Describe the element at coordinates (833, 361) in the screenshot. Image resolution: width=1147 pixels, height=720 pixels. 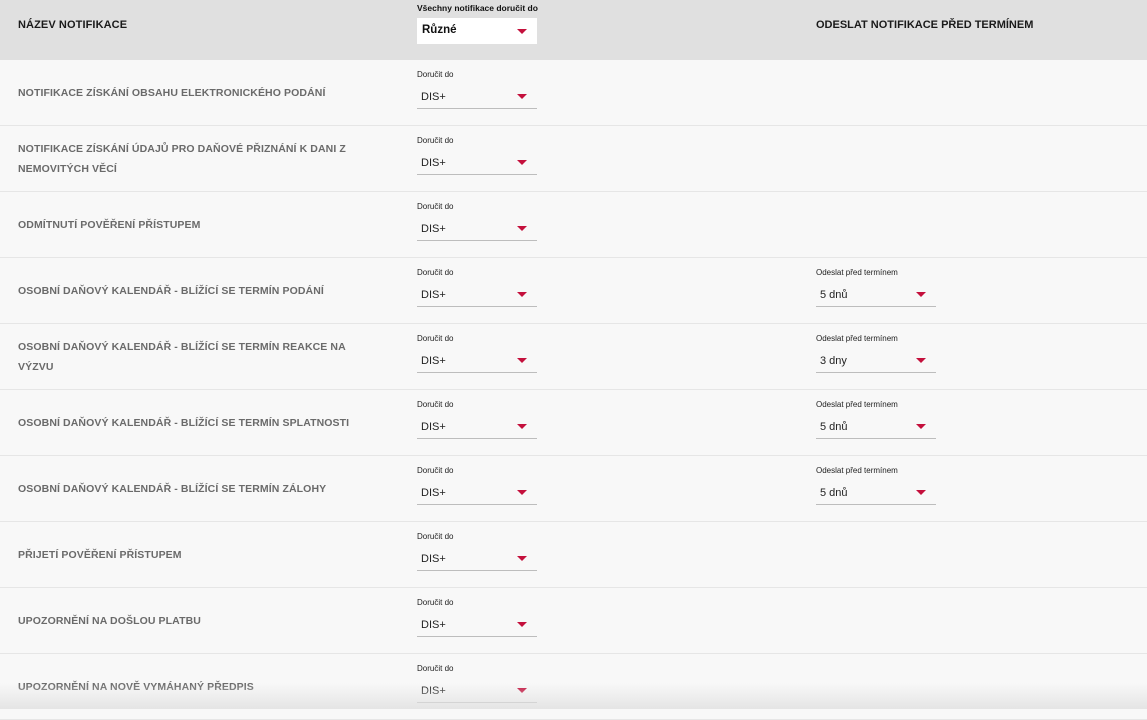
I see `send-before-value: 3 dny` at that location.